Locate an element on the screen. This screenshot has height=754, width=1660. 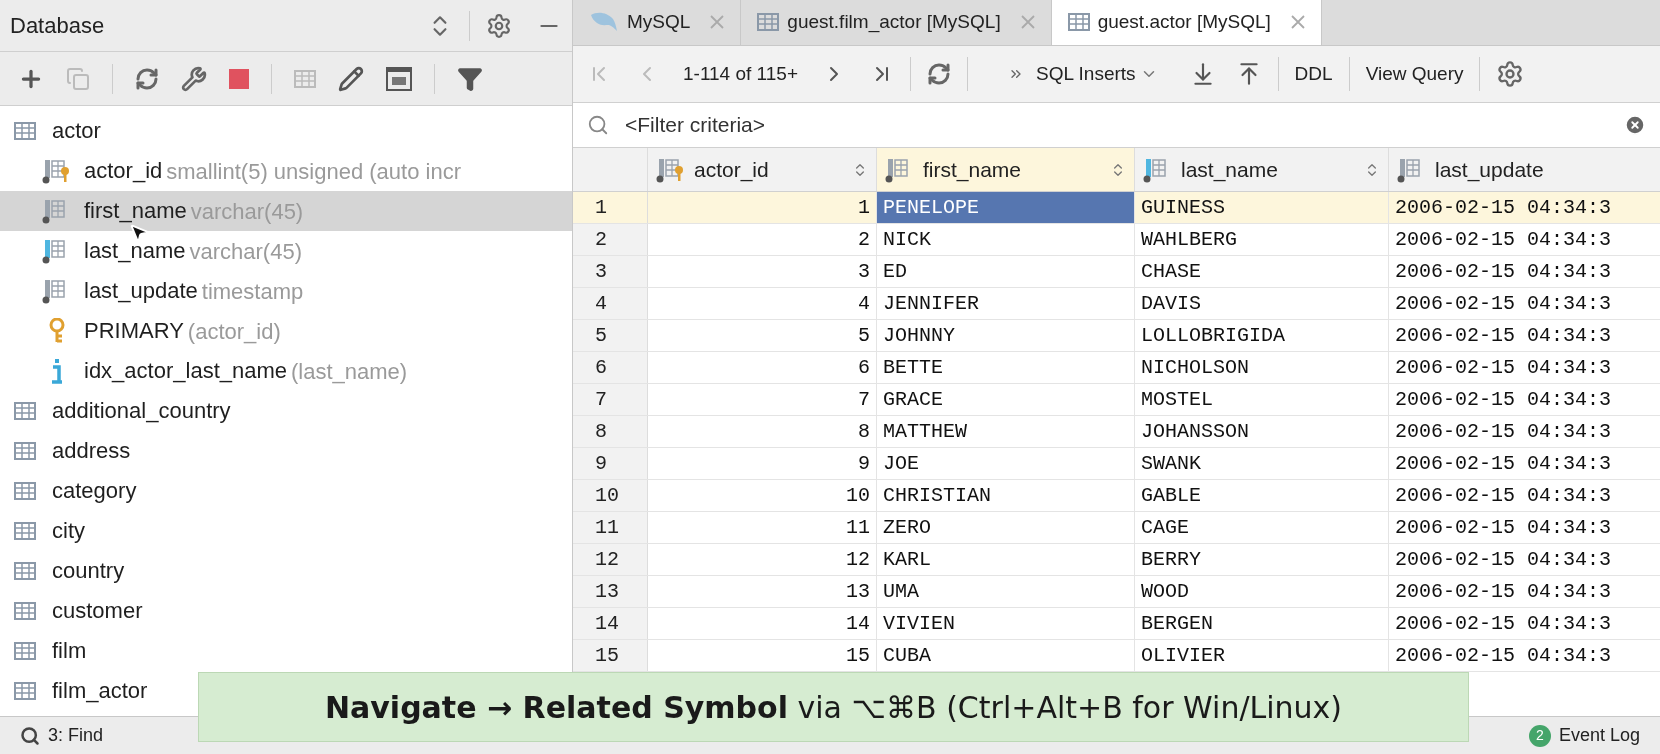
row-number: 14 is located at coordinates (607, 623).